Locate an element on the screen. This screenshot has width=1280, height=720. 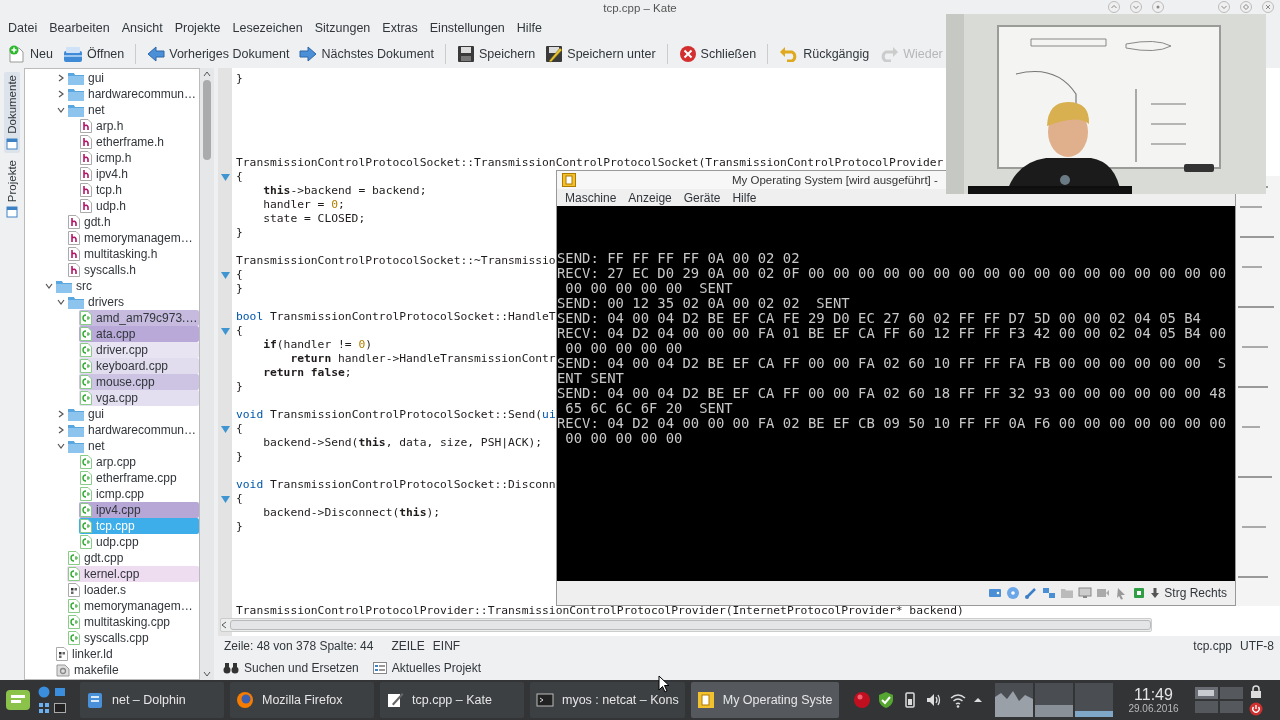
undo-button: Rückgängig is located at coordinates (824, 54).